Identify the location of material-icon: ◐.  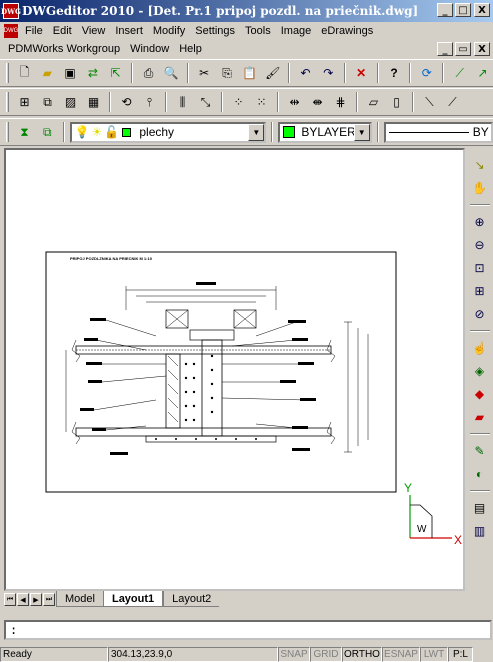
(480, 474).